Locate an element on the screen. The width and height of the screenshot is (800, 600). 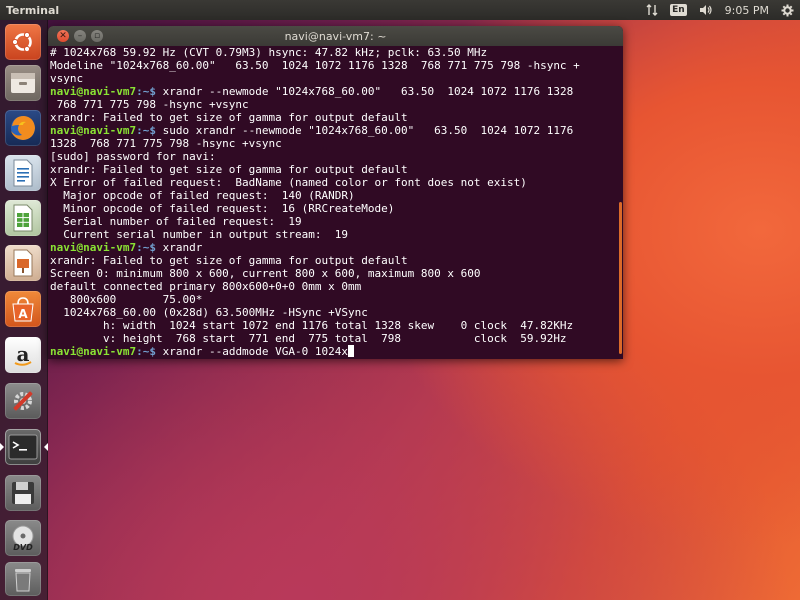
launcher-item-ubuntu-dash is located at coordinates (23, 42).